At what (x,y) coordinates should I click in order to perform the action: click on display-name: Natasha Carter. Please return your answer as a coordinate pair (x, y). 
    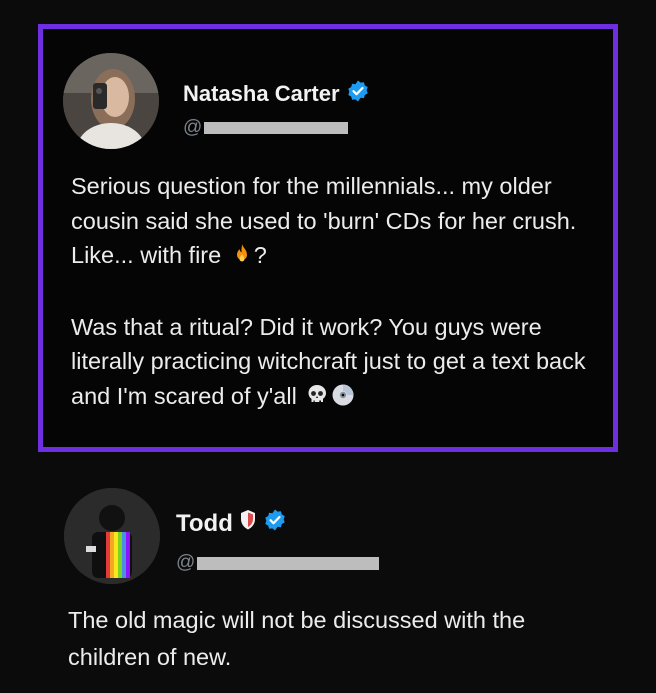
    Looking at the image, I should click on (261, 94).